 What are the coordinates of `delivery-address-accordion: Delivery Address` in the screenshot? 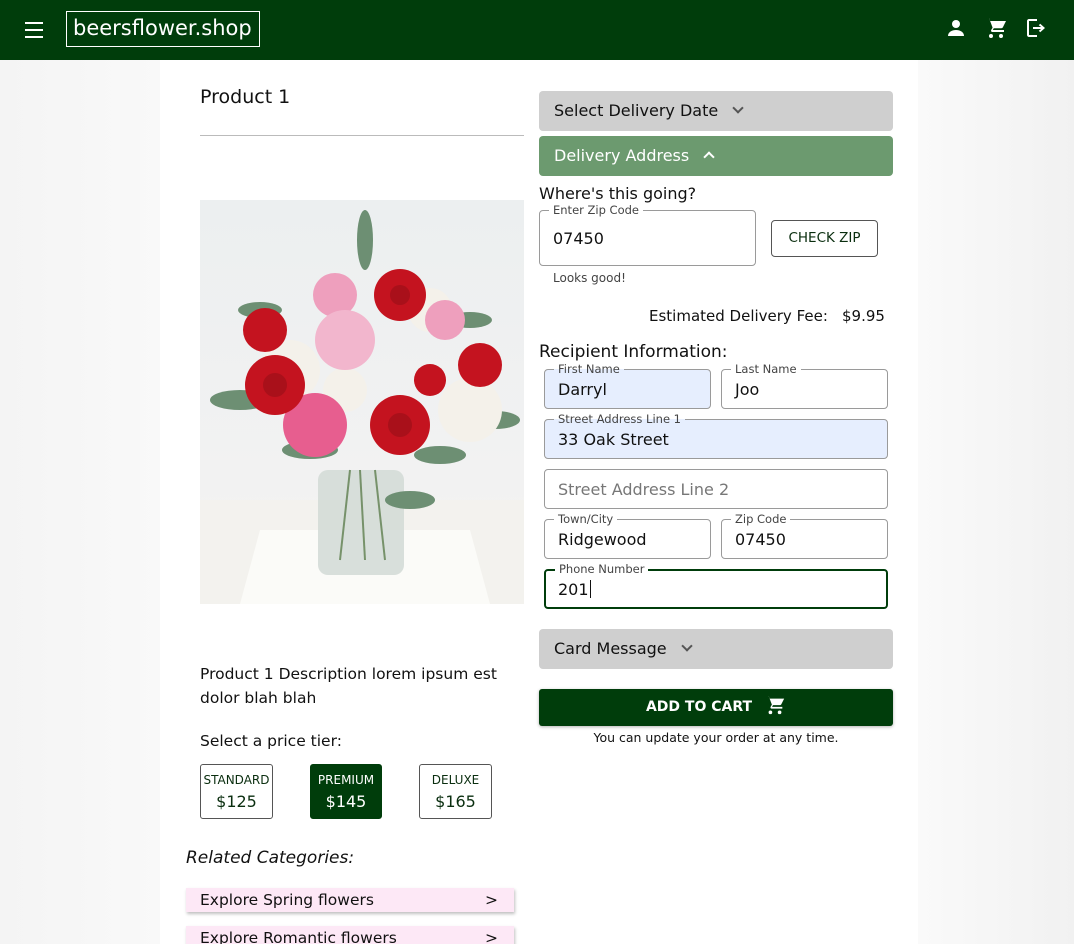 It's located at (716, 156).